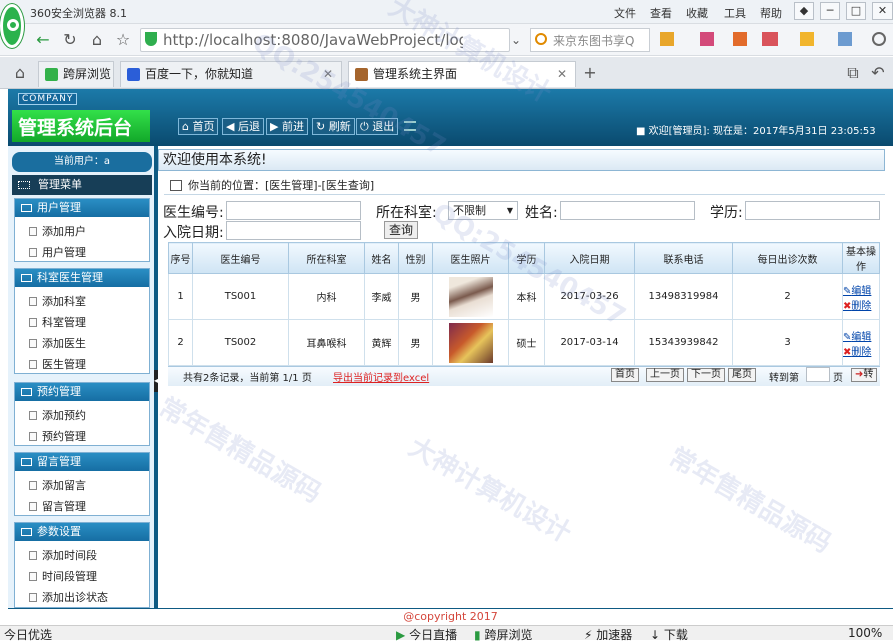  I want to click on admission-date-input, so click(293, 230).